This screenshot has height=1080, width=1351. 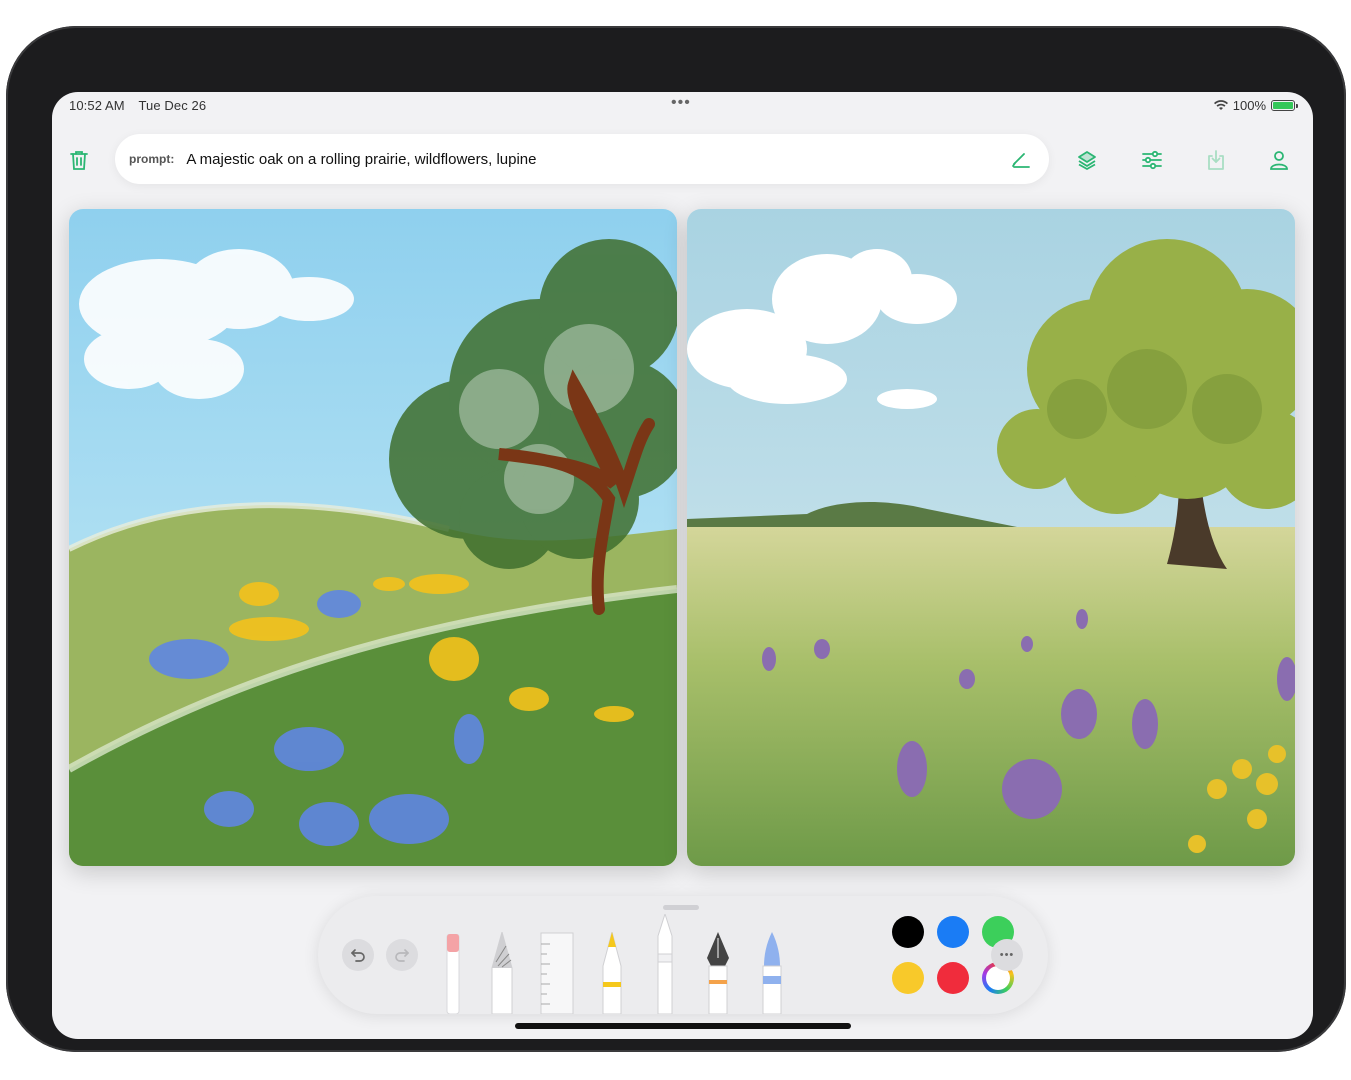 What do you see at coordinates (772, 973) in the screenshot?
I see `watercolor-brush-tool` at bounding box center [772, 973].